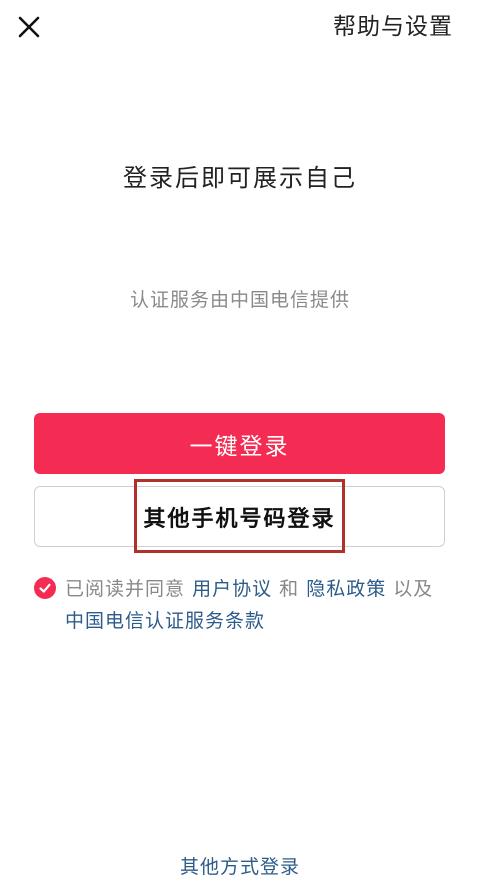 The height and width of the screenshot is (882, 480). I want to click on one-click-login-button: 一键登录, so click(239, 443).